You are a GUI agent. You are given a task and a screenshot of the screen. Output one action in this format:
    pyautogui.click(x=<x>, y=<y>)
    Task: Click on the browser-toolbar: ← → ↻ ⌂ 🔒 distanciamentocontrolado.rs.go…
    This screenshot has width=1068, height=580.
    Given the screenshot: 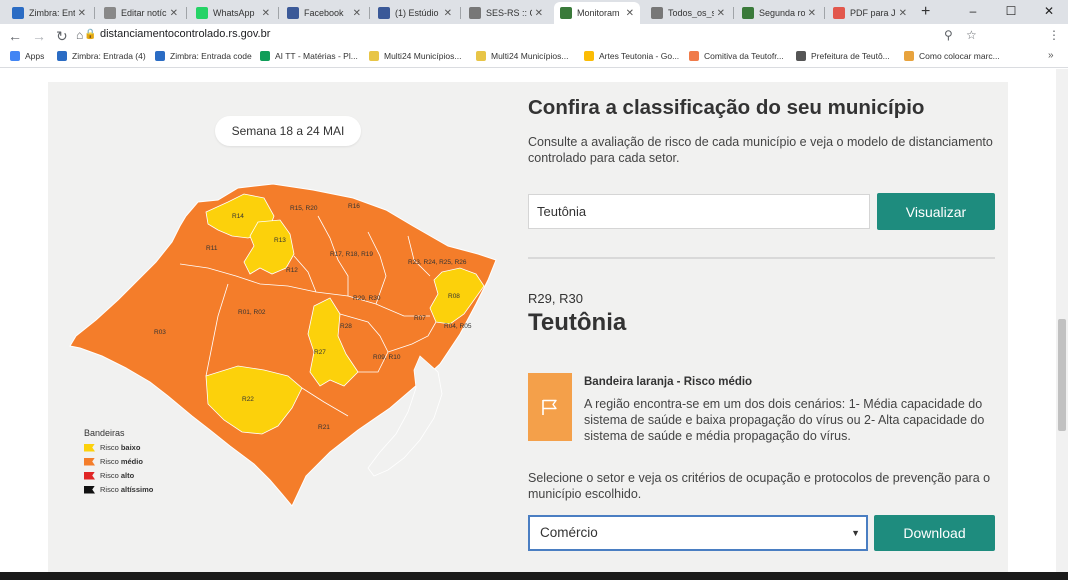 What is the action you would take?
    pyautogui.click(x=534, y=45)
    